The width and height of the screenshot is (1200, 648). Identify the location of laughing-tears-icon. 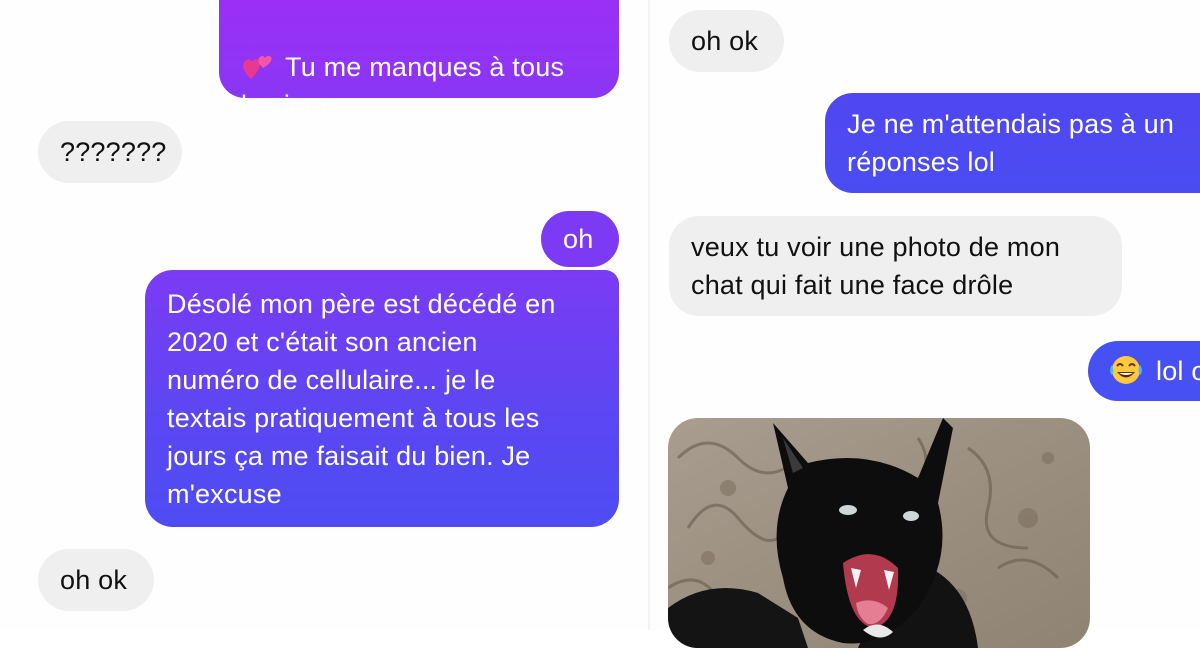
(1126, 369).